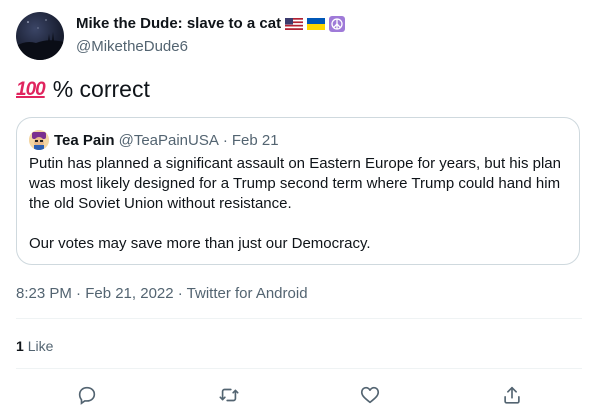 This screenshot has height=419, width=598. What do you see at coordinates (337, 23) in the screenshot?
I see `peace-symbol-icon` at bounding box center [337, 23].